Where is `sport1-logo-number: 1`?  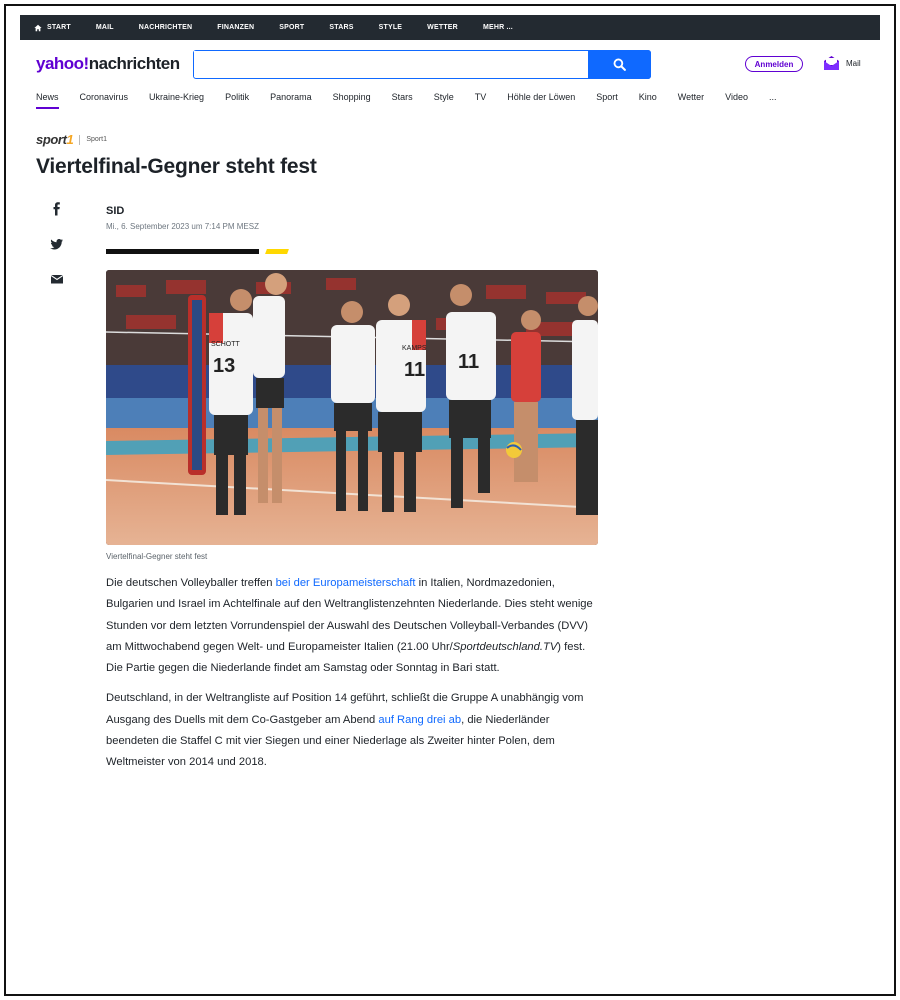 sport1-logo-number: 1 is located at coordinates (70, 139).